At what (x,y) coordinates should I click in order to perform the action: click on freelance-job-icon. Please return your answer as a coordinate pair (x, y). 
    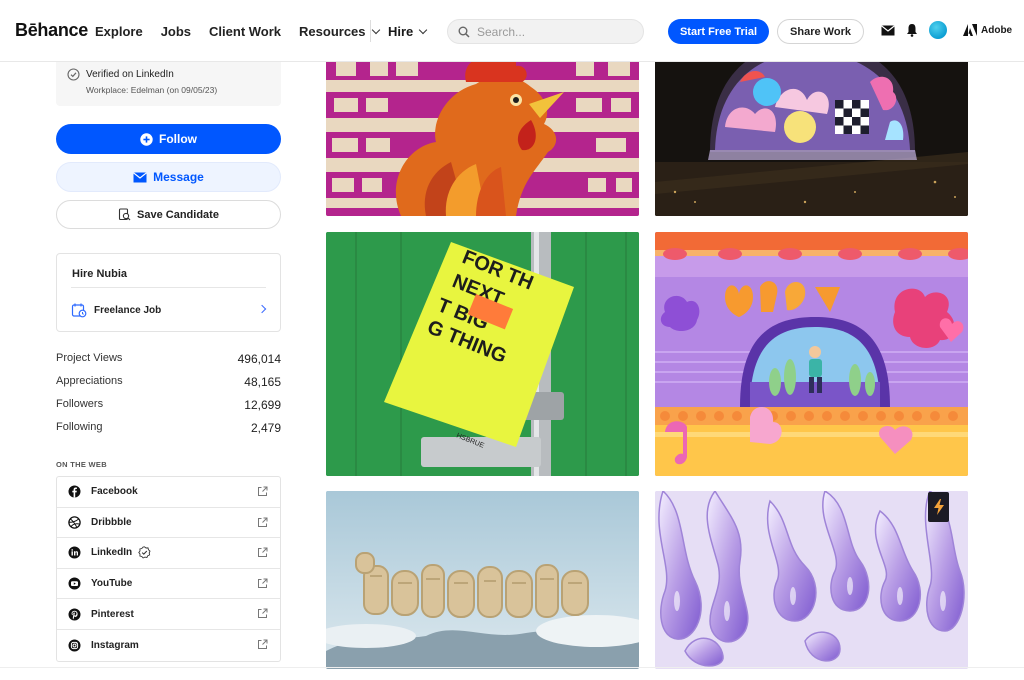
    Looking at the image, I should click on (79, 310).